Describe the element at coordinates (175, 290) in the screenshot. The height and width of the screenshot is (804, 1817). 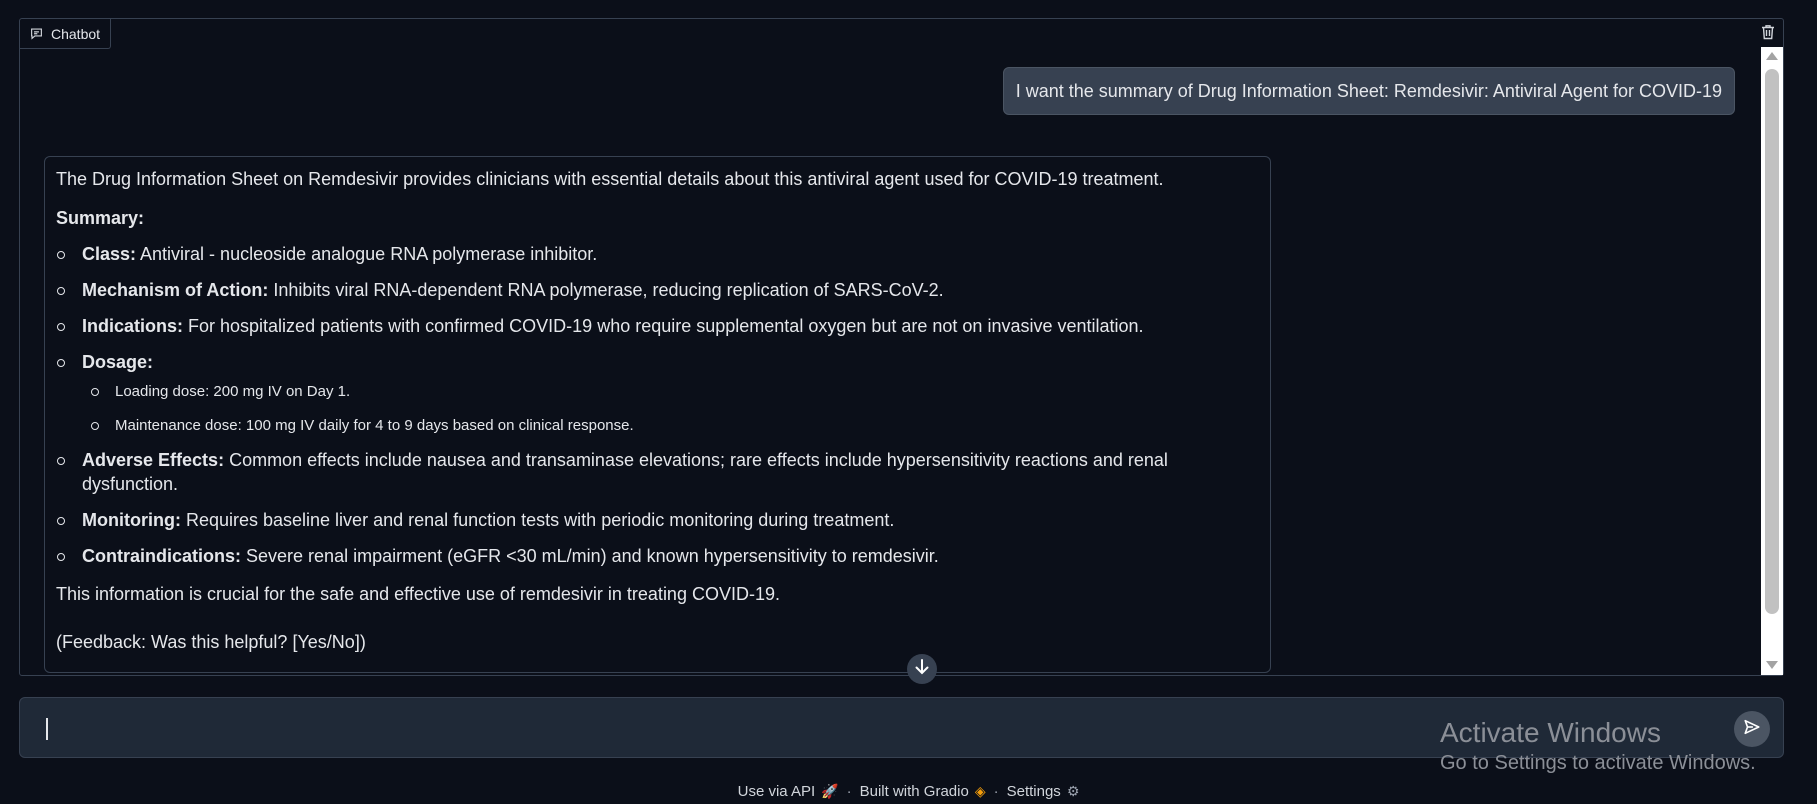
I see `item-label: Mechanism of Action:` at that location.